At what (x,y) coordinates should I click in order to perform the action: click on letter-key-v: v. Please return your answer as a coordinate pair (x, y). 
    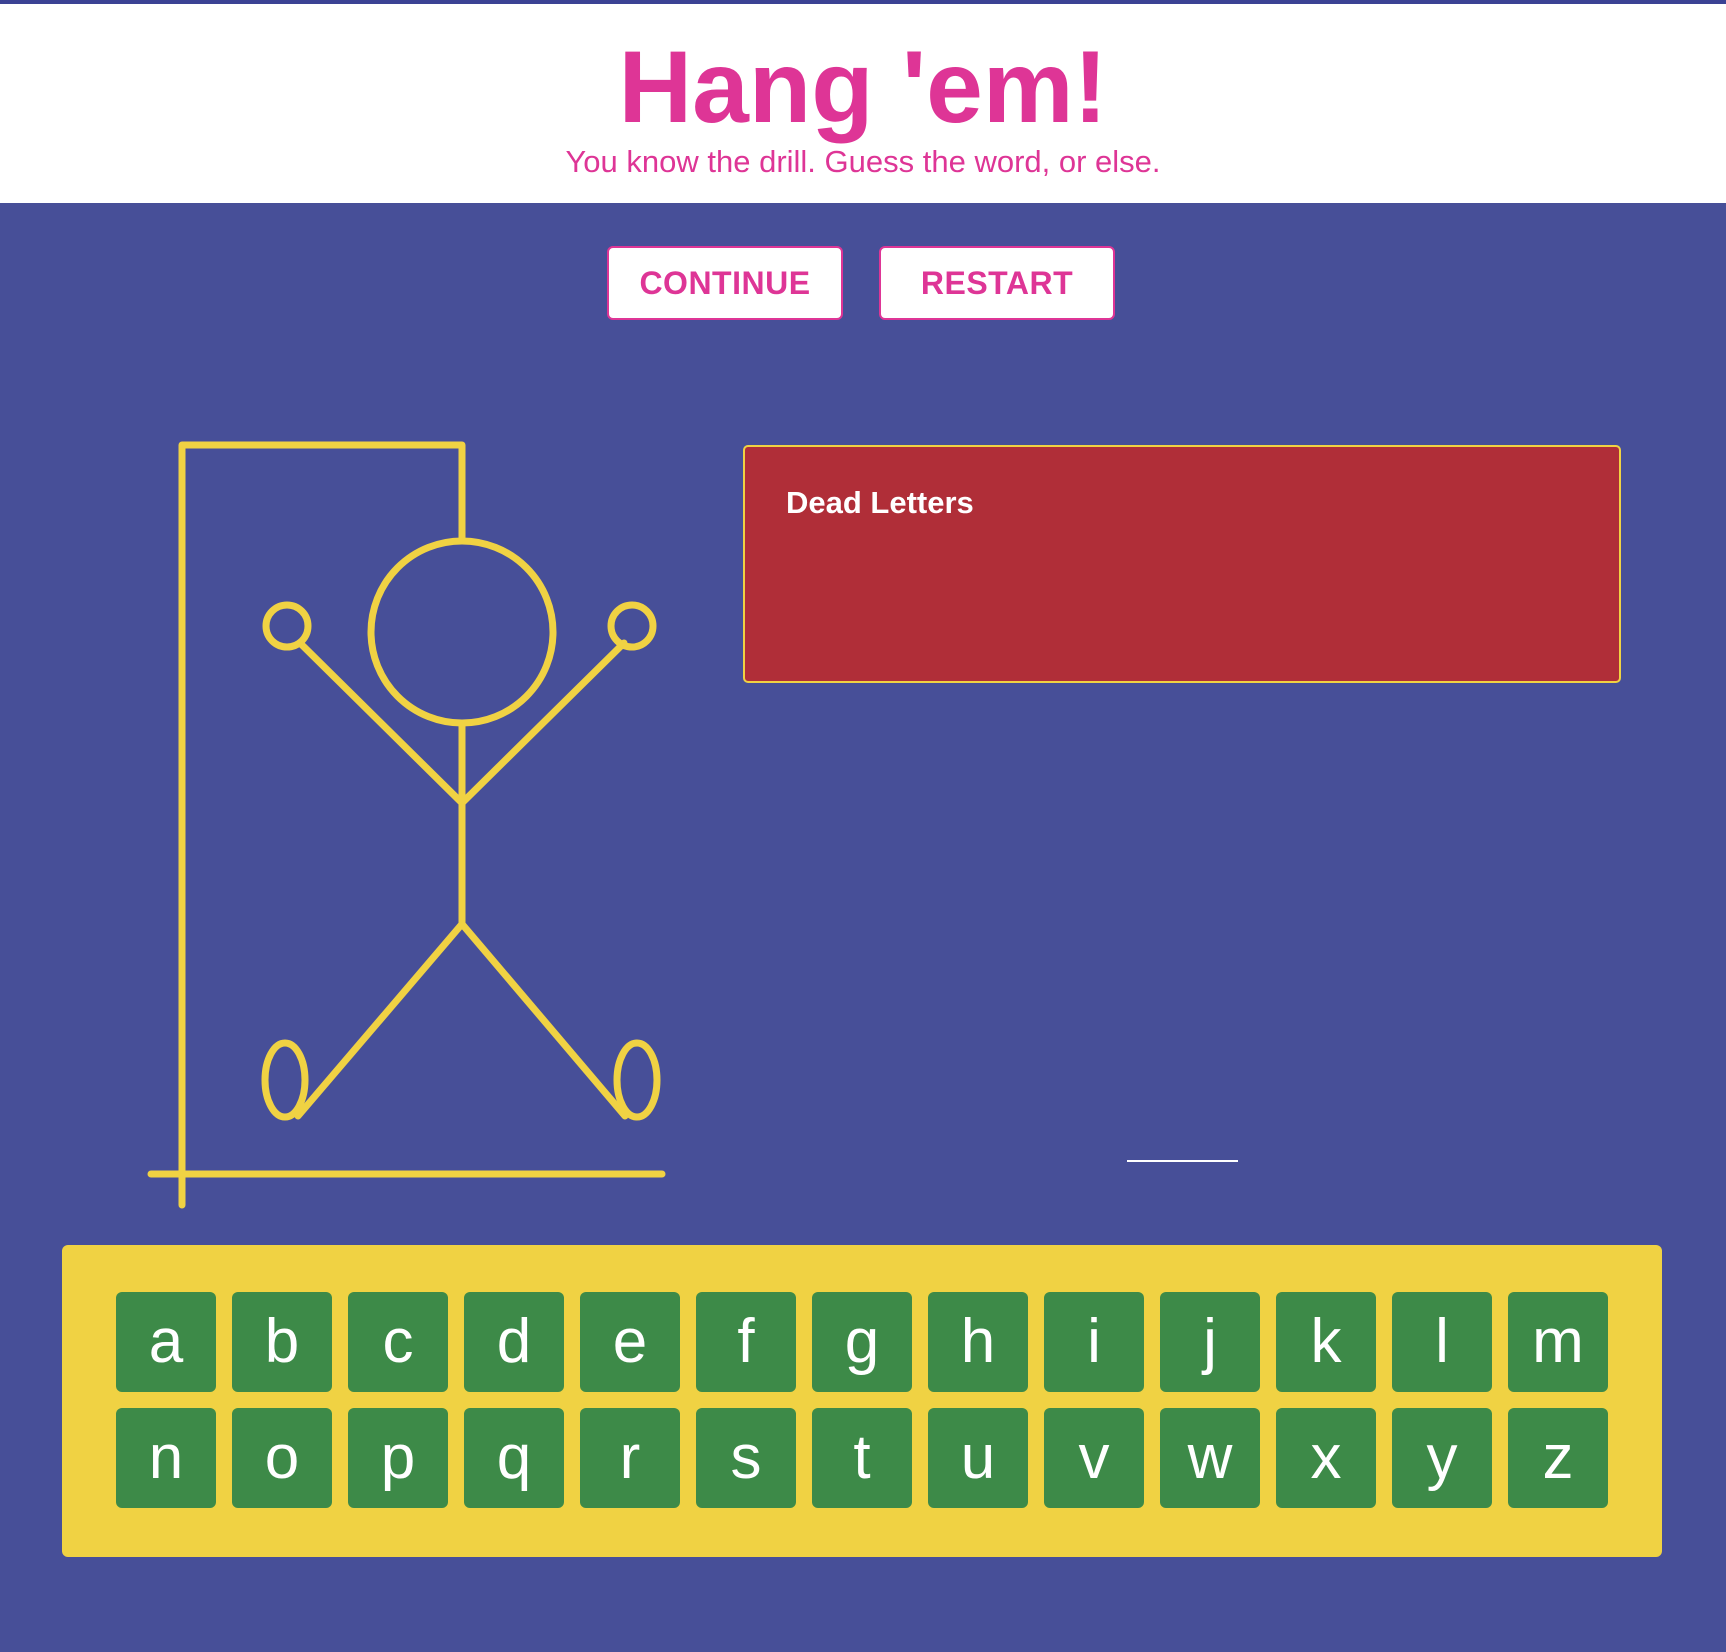
    Looking at the image, I should click on (1094, 1458).